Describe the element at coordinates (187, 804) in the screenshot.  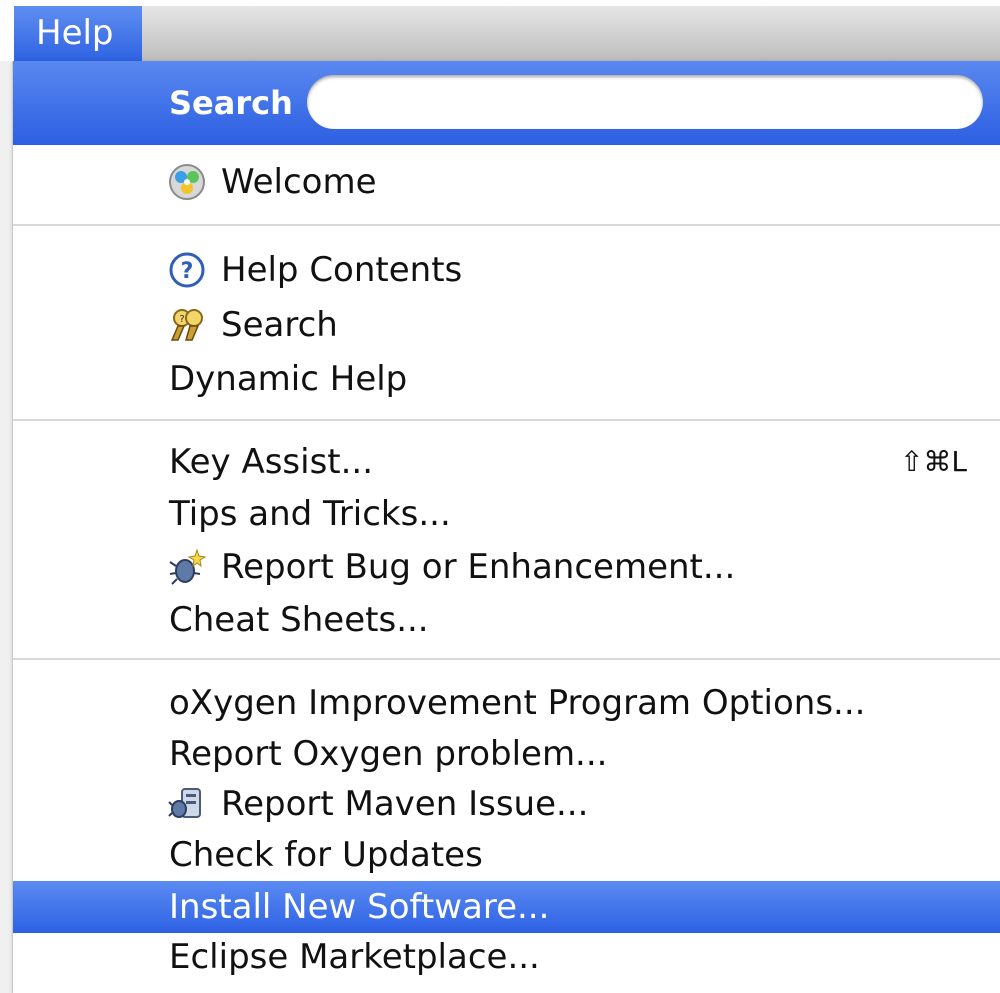
I see `maven-icon` at that location.